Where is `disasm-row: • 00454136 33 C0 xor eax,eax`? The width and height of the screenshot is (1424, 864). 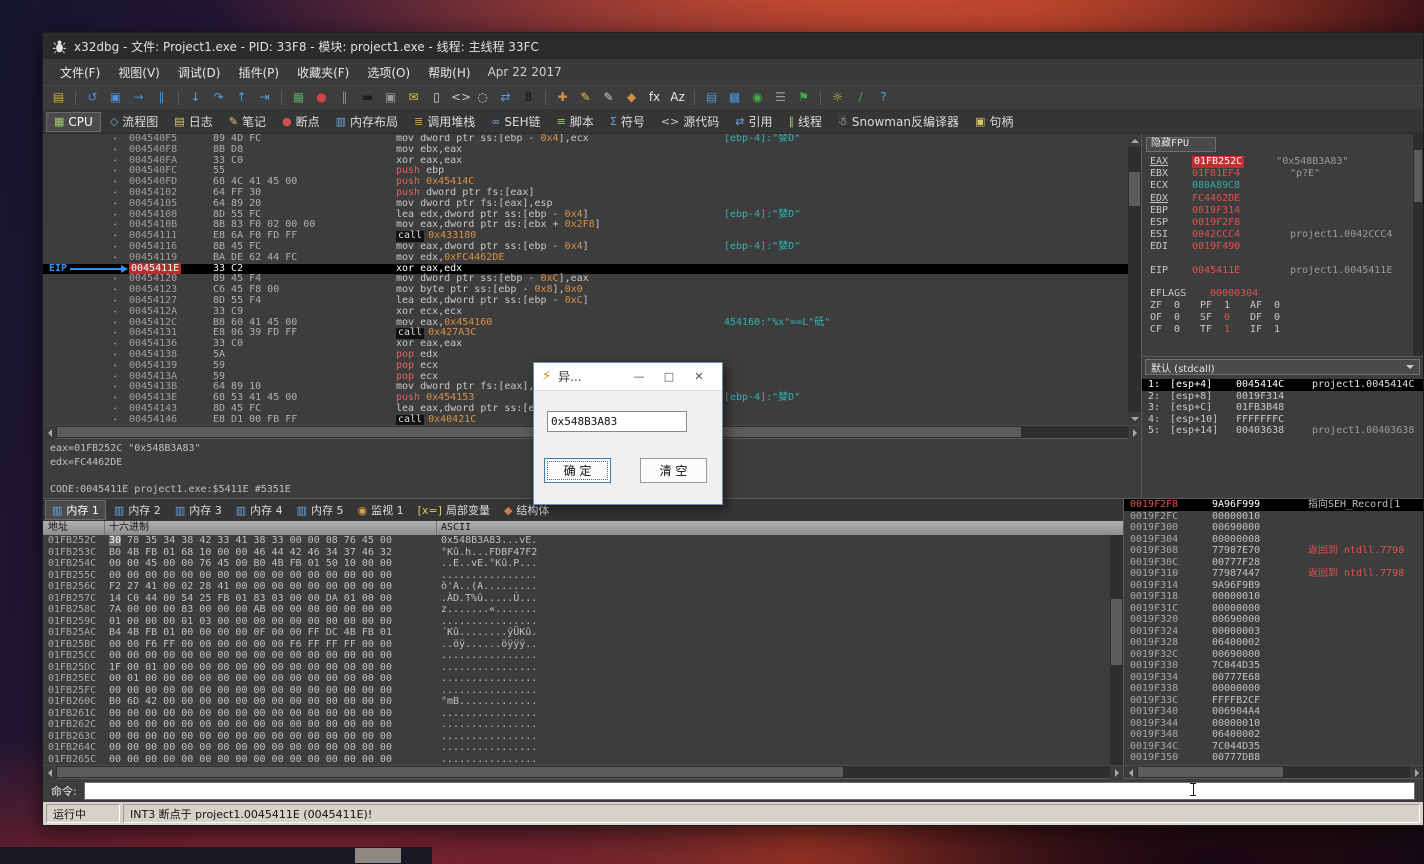
disasm-row: • 00454136 33 C0 xor eax,eax is located at coordinates (585, 344).